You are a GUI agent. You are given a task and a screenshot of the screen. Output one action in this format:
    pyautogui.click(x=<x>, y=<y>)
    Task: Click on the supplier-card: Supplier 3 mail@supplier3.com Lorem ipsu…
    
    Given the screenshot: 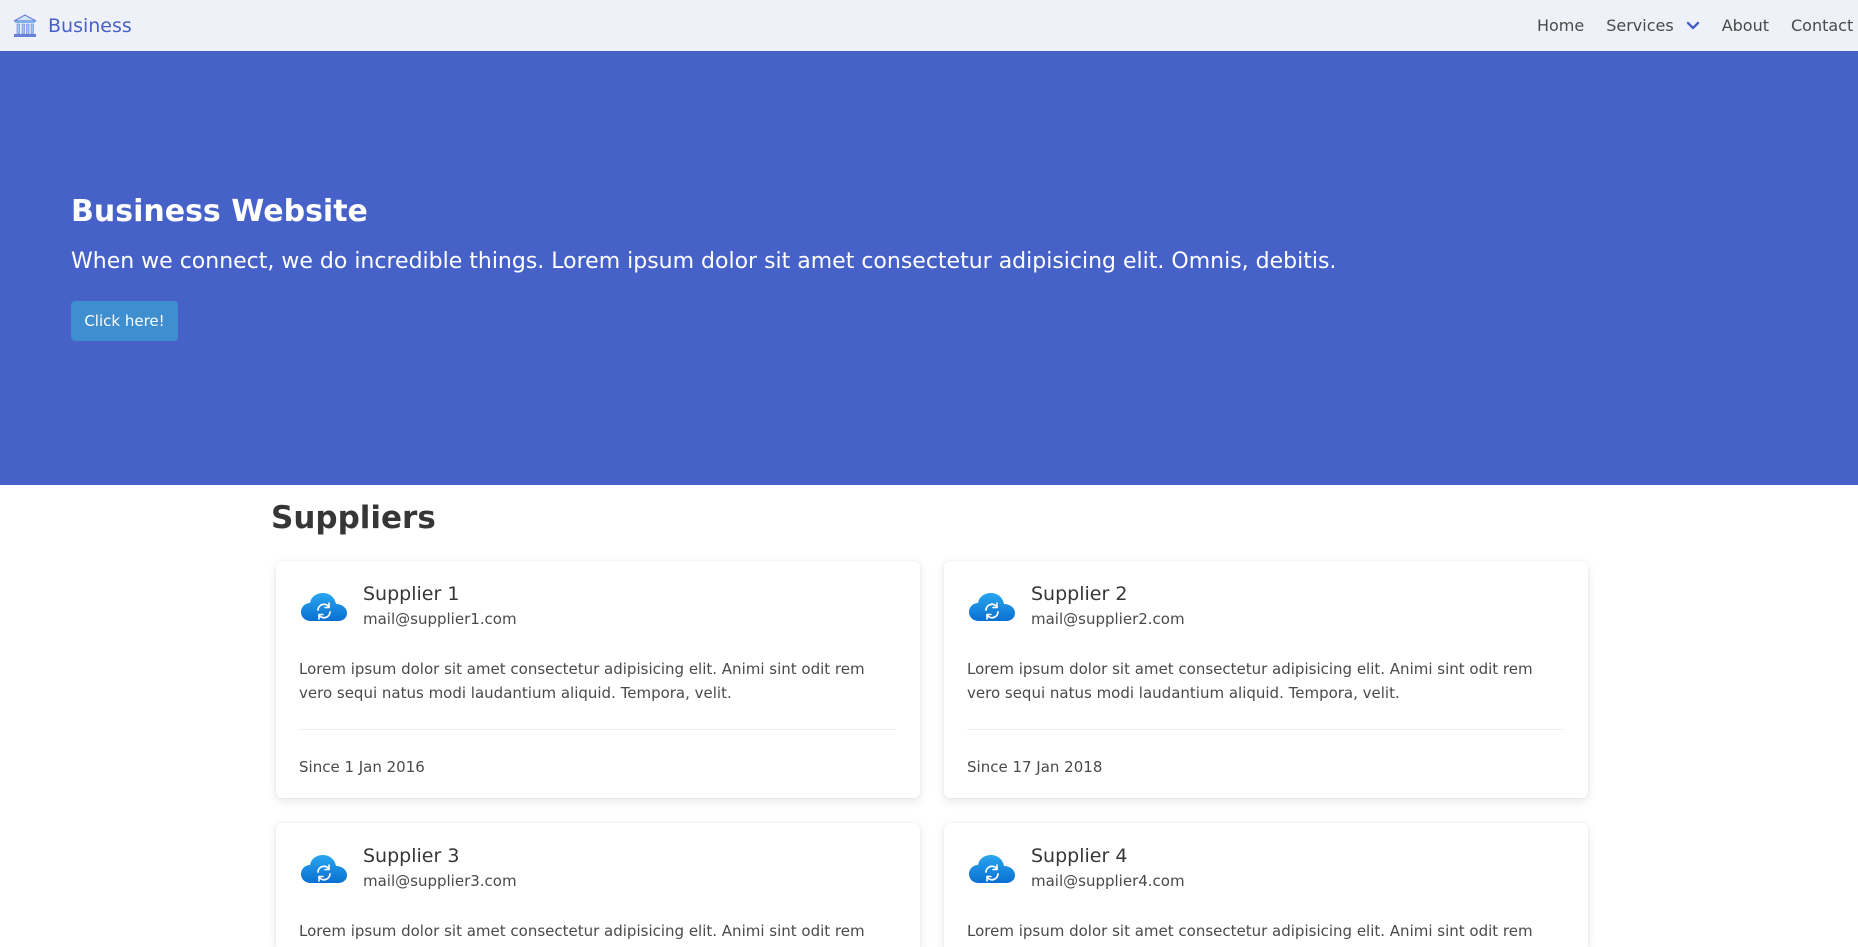 What is the action you would take?
    pyautogui.click(x=598, y=885)
    